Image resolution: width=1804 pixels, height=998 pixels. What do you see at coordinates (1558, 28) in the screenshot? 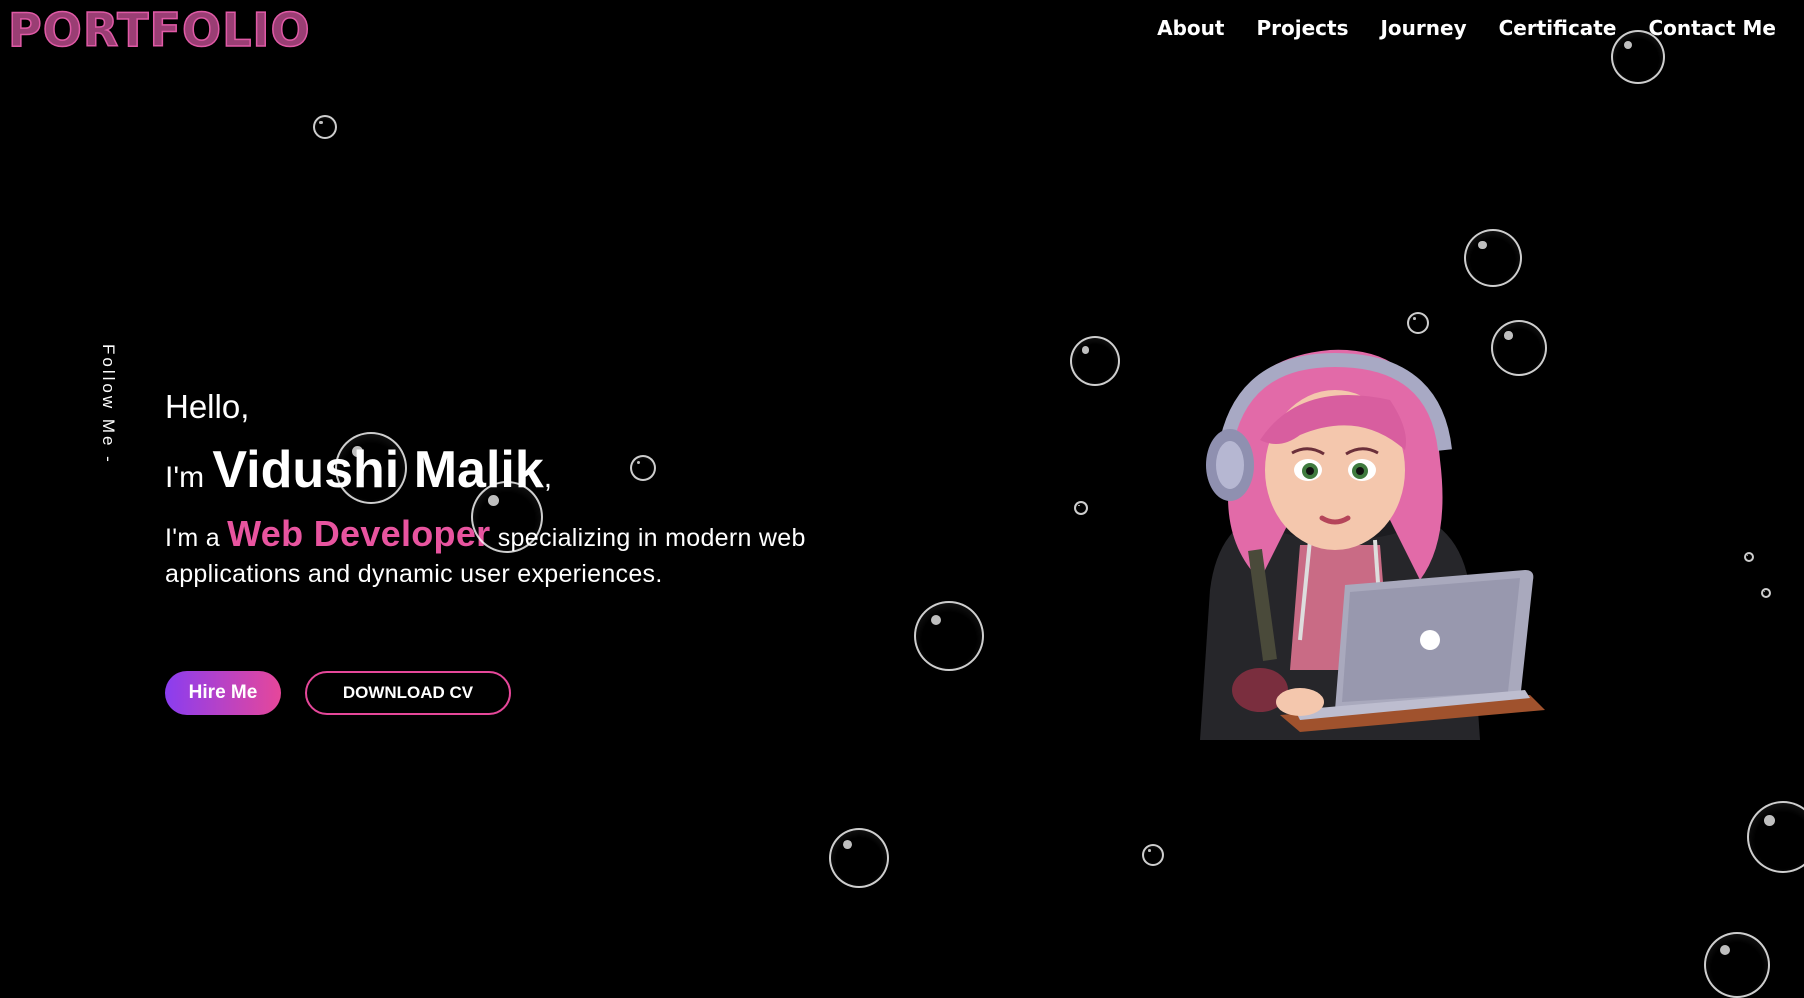
I see `nav-certificate: Certificate` at bounding box center [1558, 28].